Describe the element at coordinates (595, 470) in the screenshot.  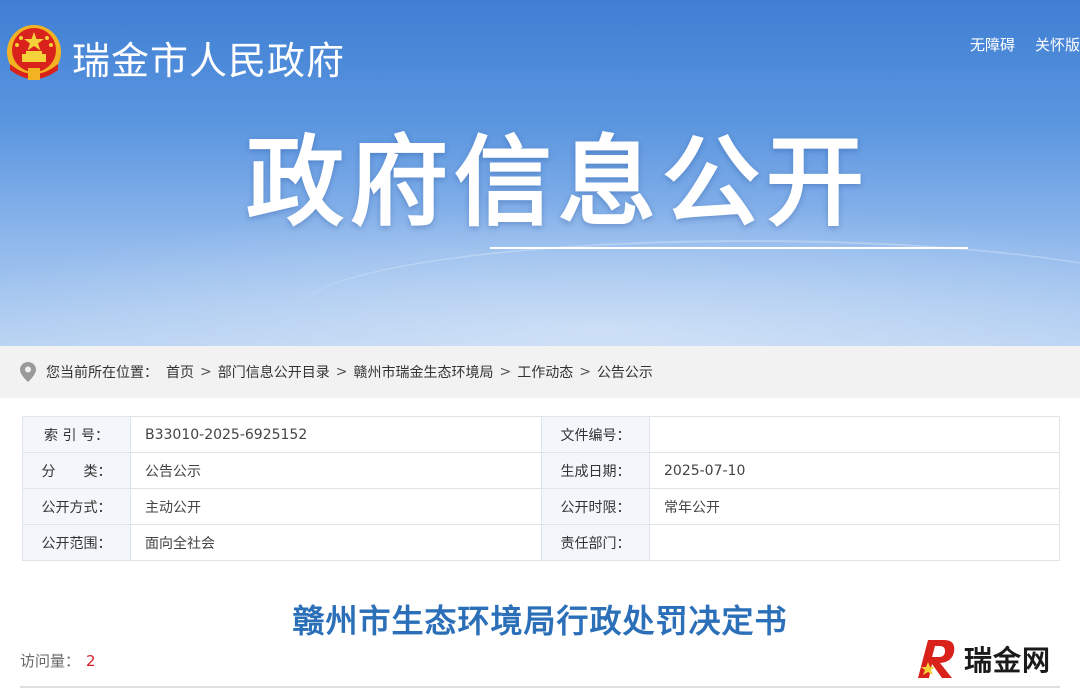
I see `created-date-label: 生成日期：` at that location.